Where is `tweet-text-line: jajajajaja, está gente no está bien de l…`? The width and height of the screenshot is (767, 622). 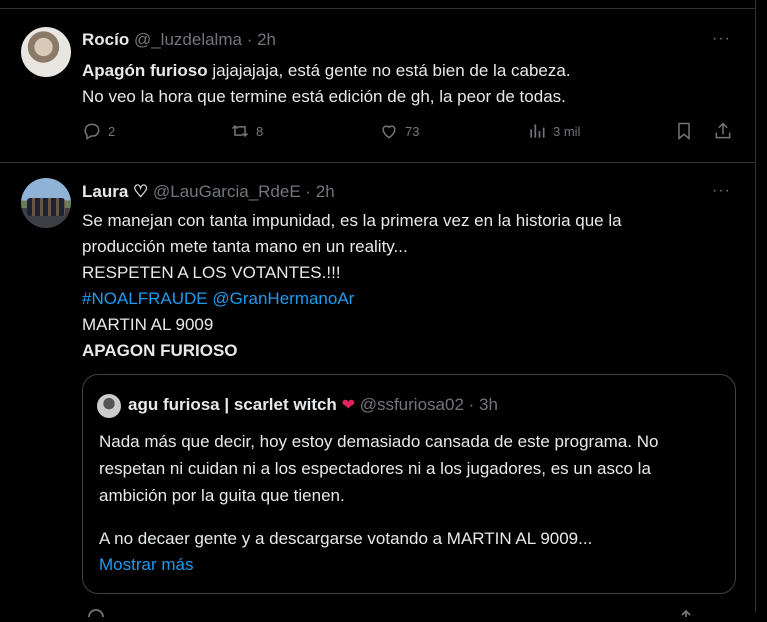 tweet-text-line: jajajajaja, está gente no está bien de l… is located at coordinates (389, 70).